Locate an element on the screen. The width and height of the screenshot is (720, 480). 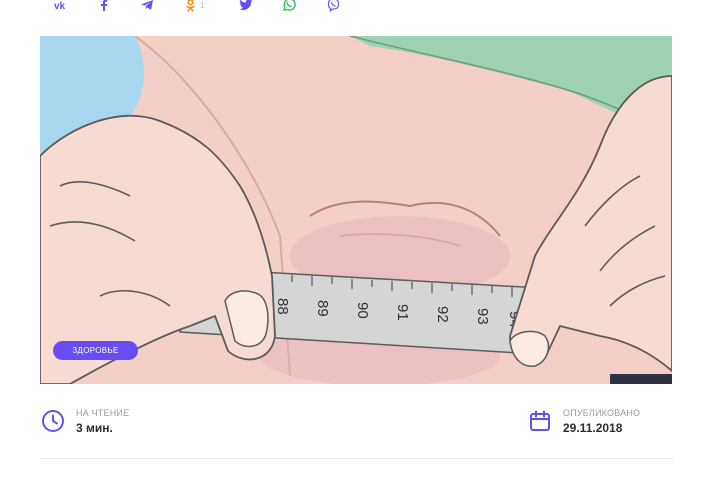
reading-time: НА ЧТЕНИЕ 3 мин. is located at coordinates (84, 422).